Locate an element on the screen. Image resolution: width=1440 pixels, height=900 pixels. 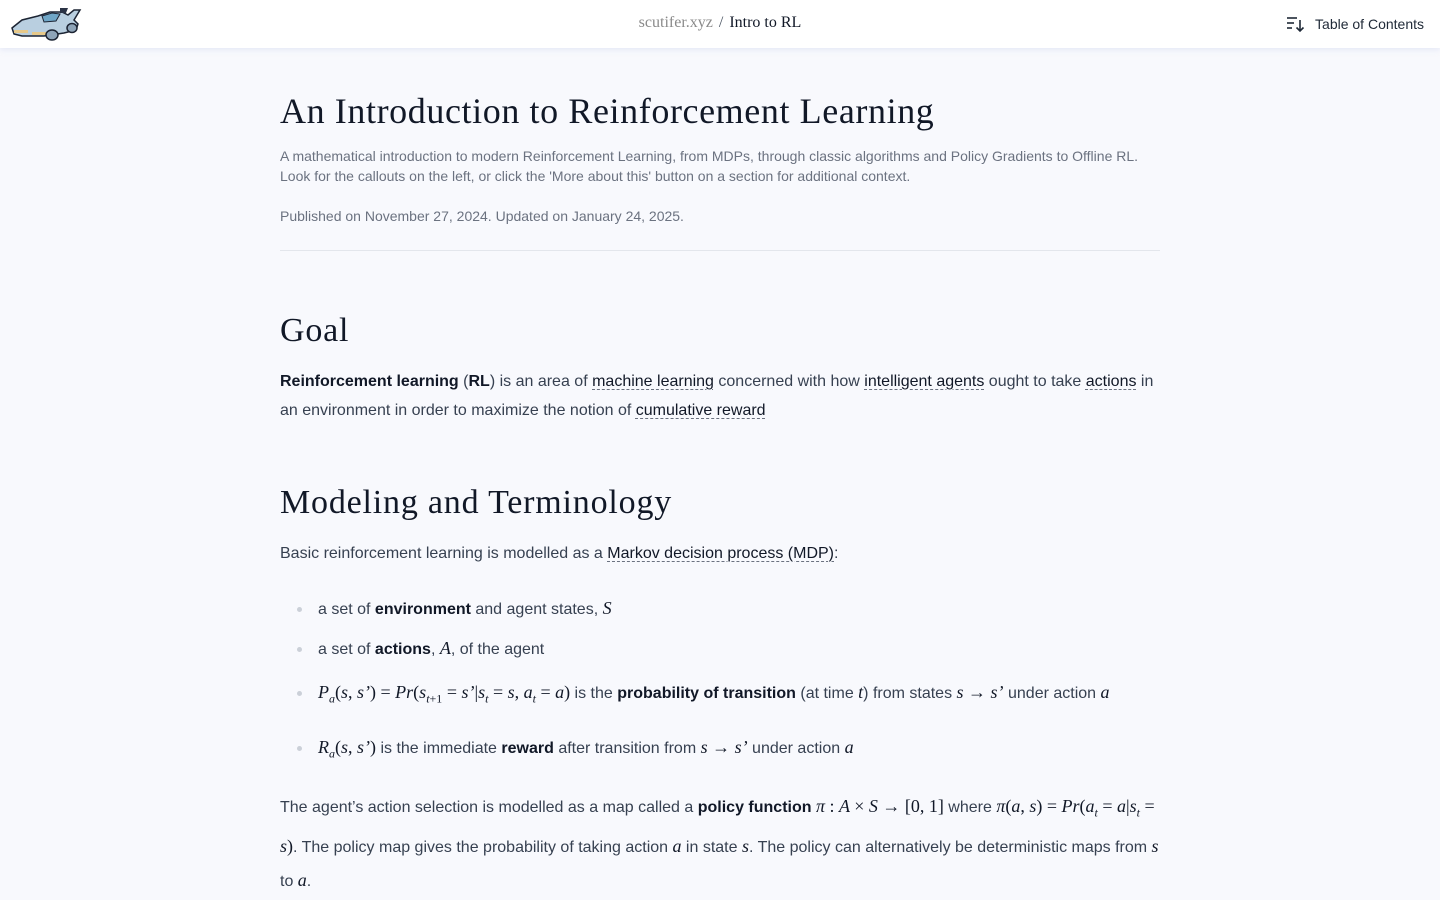
term-actions: actions is located at coordinates (402, 649).